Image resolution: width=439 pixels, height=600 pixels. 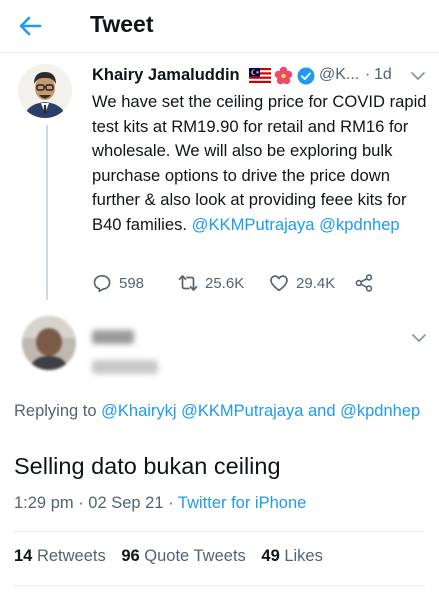 What do you see at coordinates (316, 283) in the screenshot?
I see `like-count: 29.4K` at bounding box center [316, 283].